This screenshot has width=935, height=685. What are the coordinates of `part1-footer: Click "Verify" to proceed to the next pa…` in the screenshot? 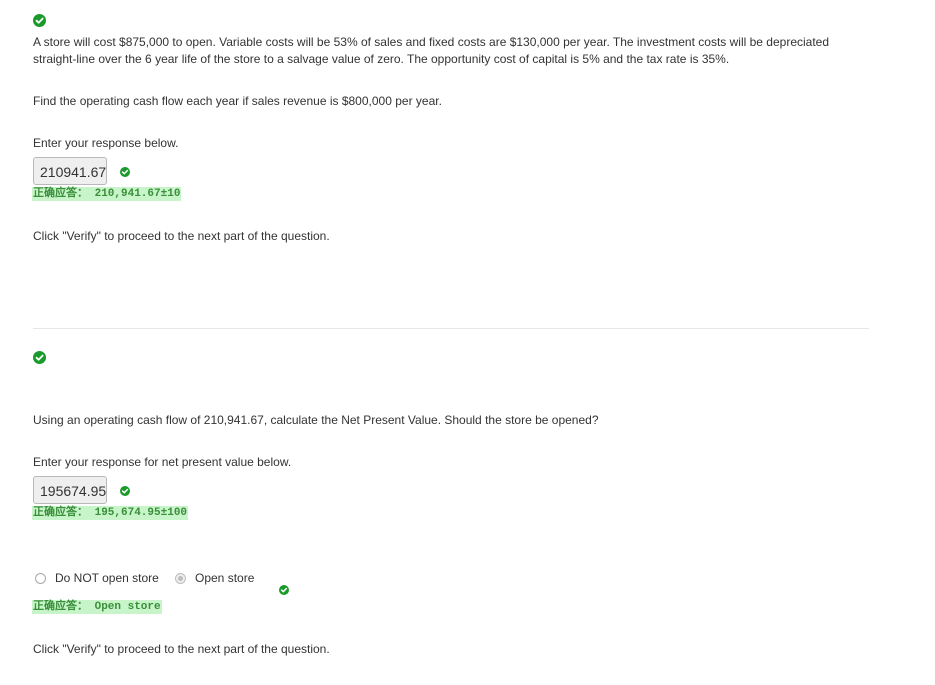 It's located at (181, 236).